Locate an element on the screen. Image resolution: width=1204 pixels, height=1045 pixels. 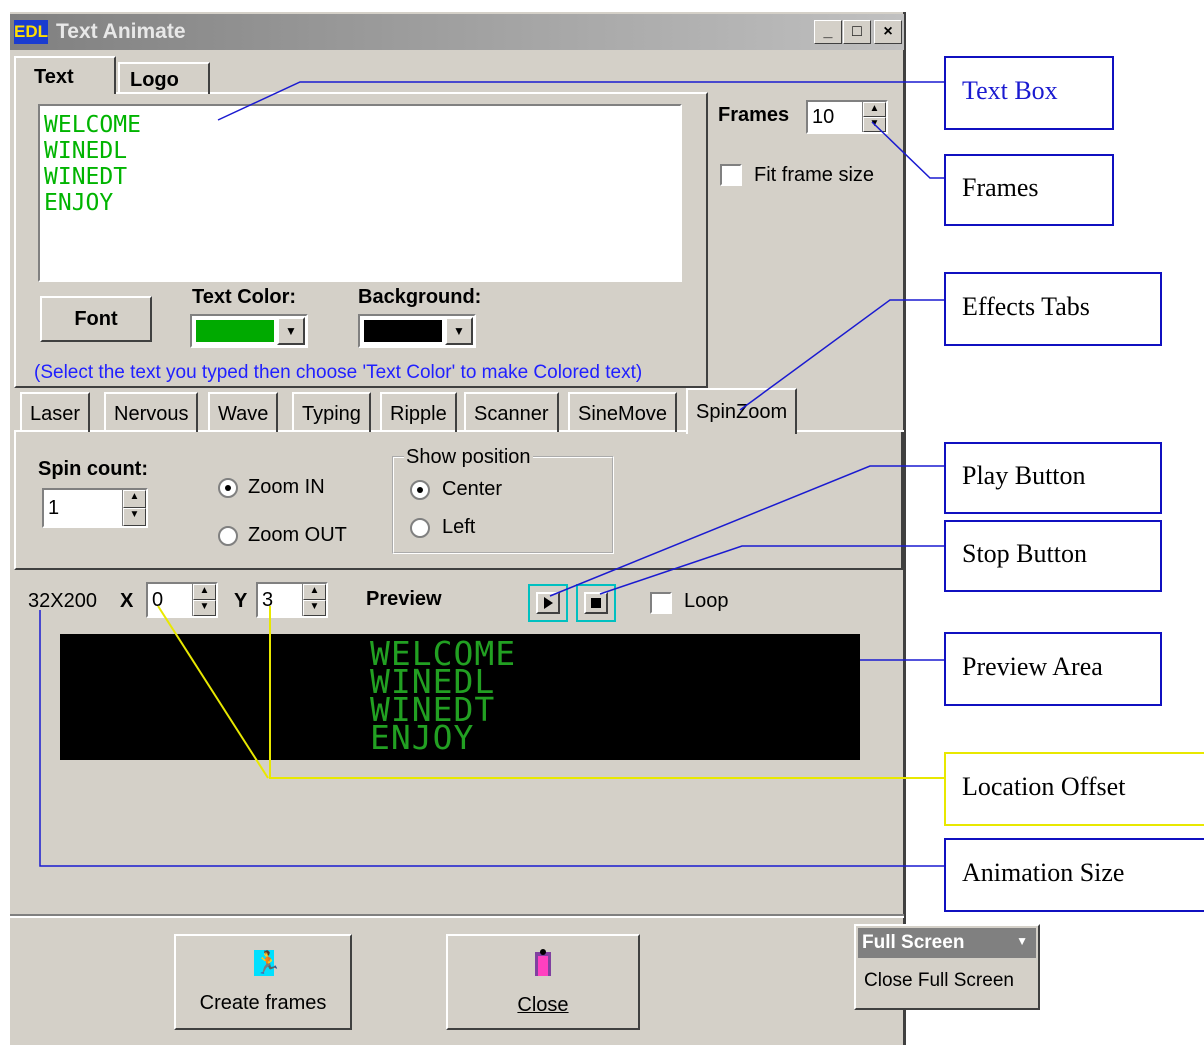
annotation-frames: Frames is located at coordinates (1029, 190).